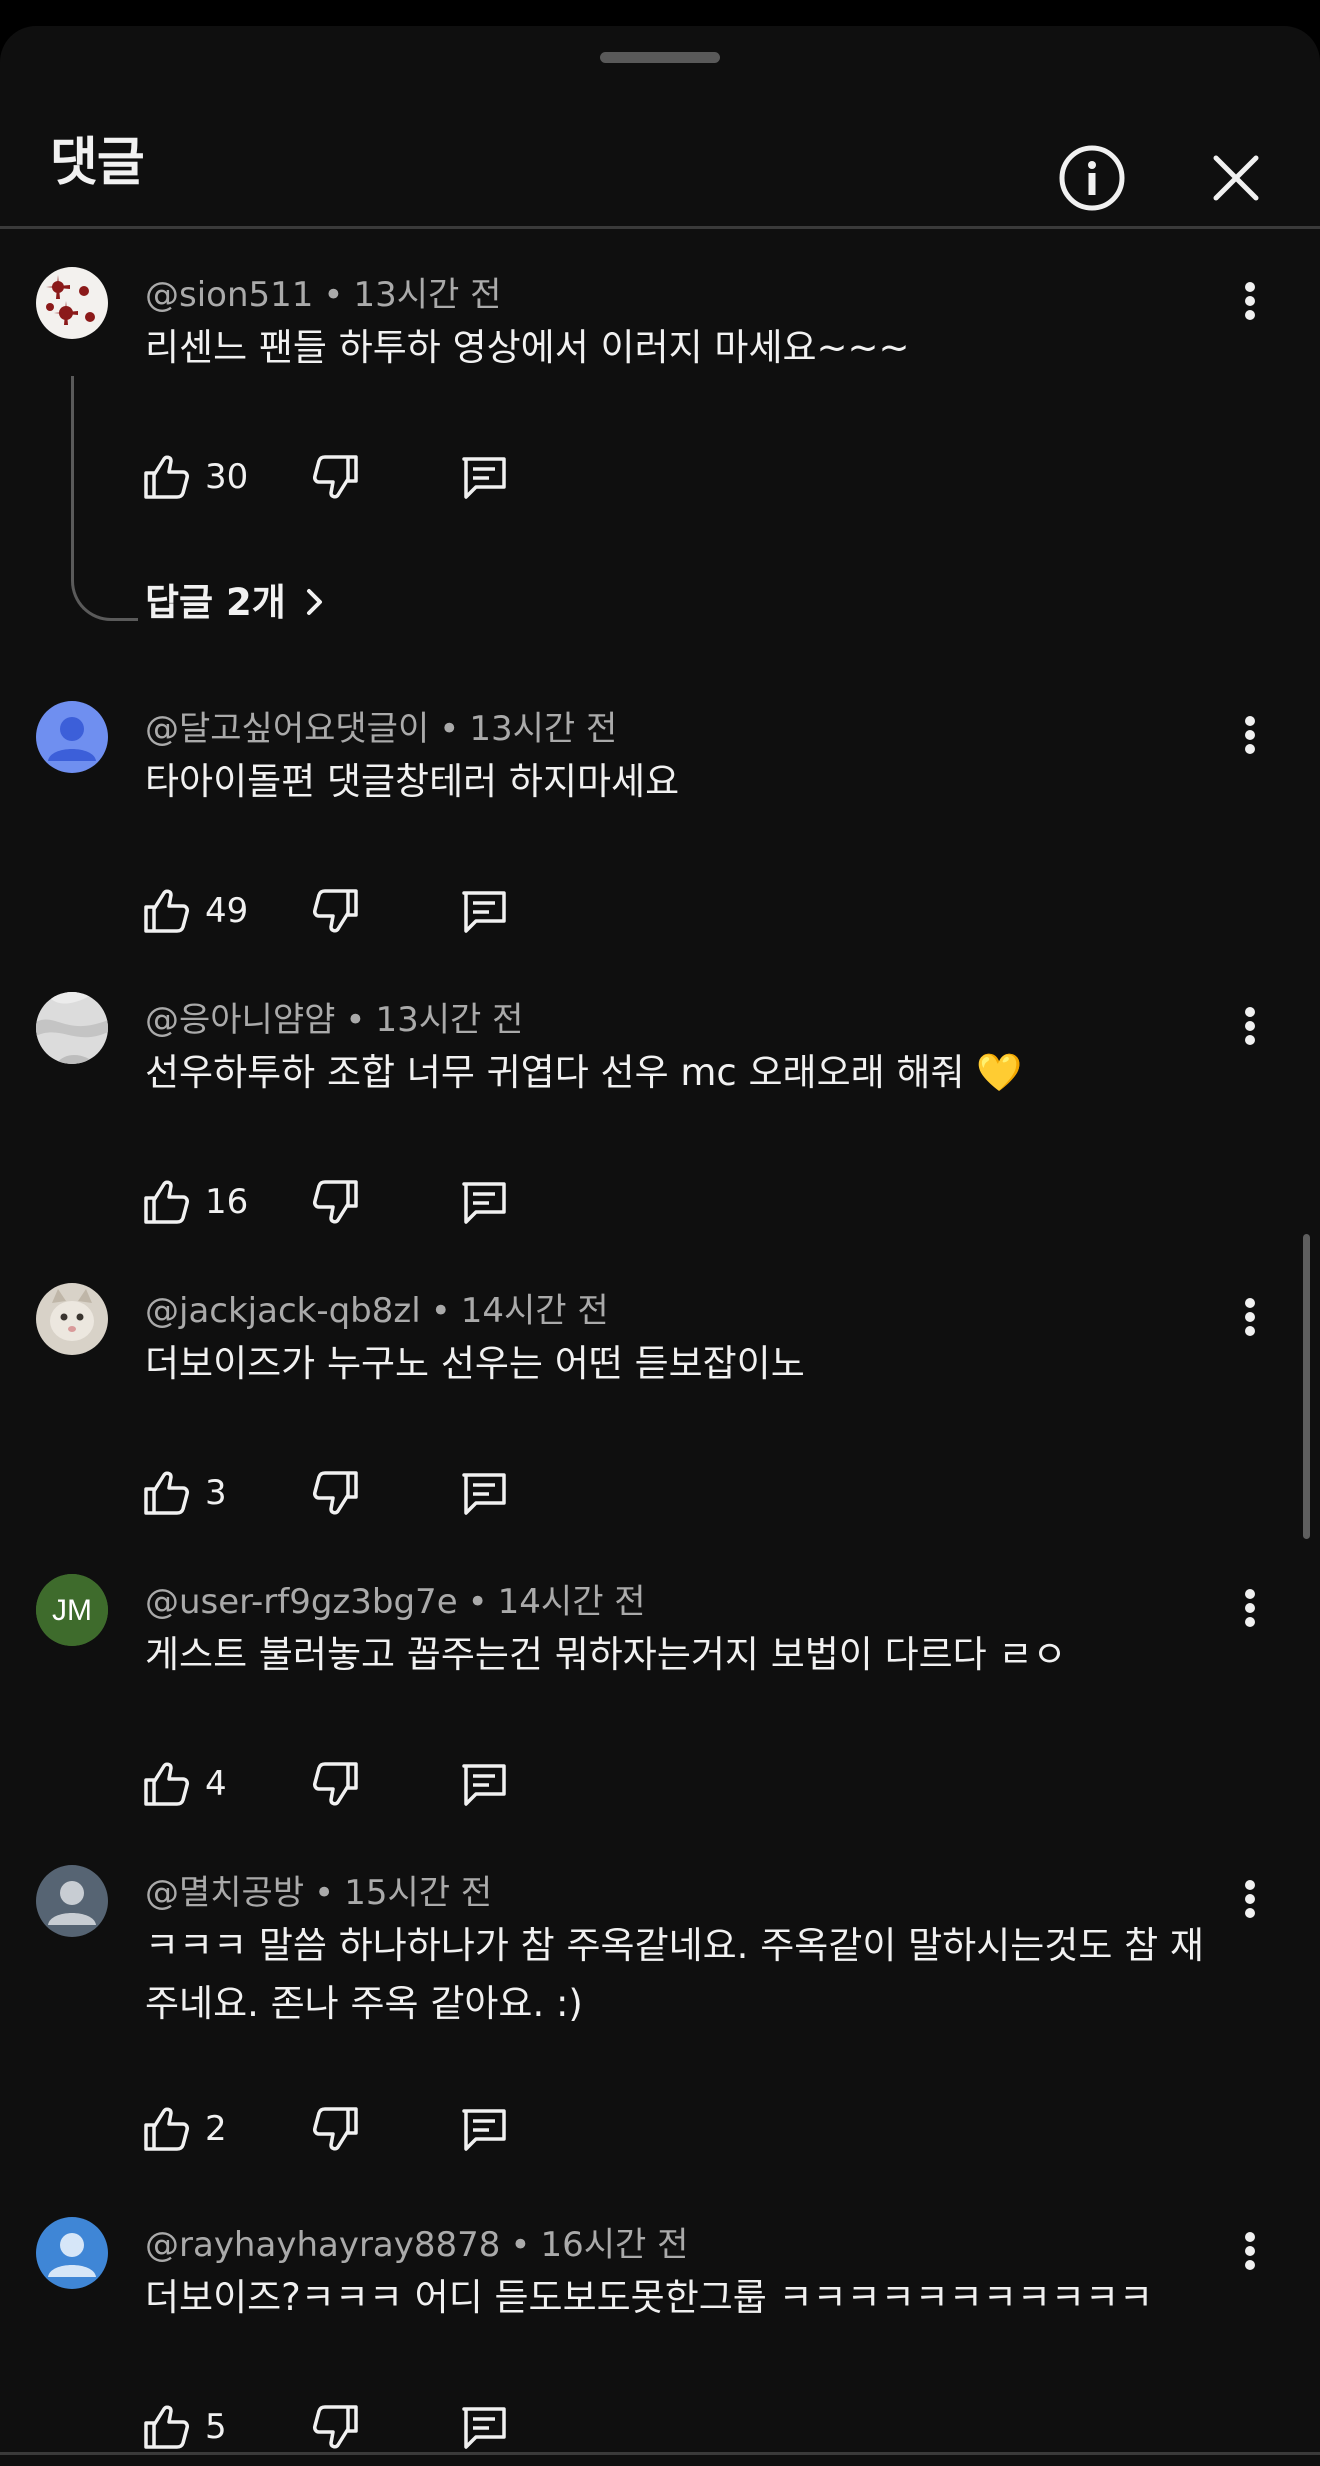  I want to click on comment-actions: 49, so click(390, 911).